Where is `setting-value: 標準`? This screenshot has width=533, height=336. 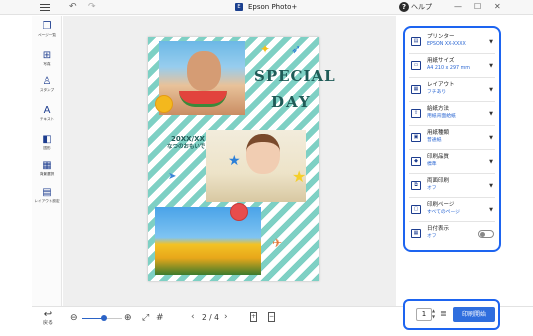 setting-value: 標準 is located at coordinates (432, 164).